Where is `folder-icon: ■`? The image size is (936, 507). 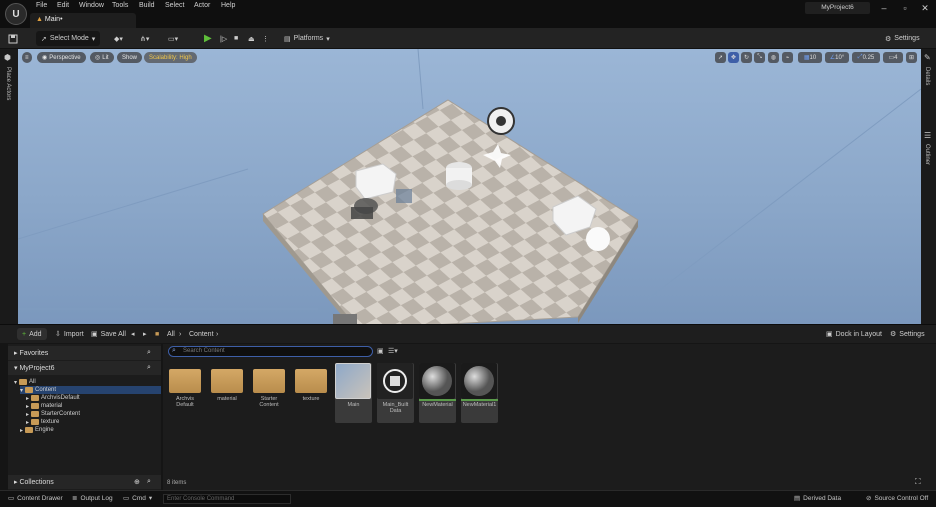
folder-icon: ■ is located at coordinates (157, 334).